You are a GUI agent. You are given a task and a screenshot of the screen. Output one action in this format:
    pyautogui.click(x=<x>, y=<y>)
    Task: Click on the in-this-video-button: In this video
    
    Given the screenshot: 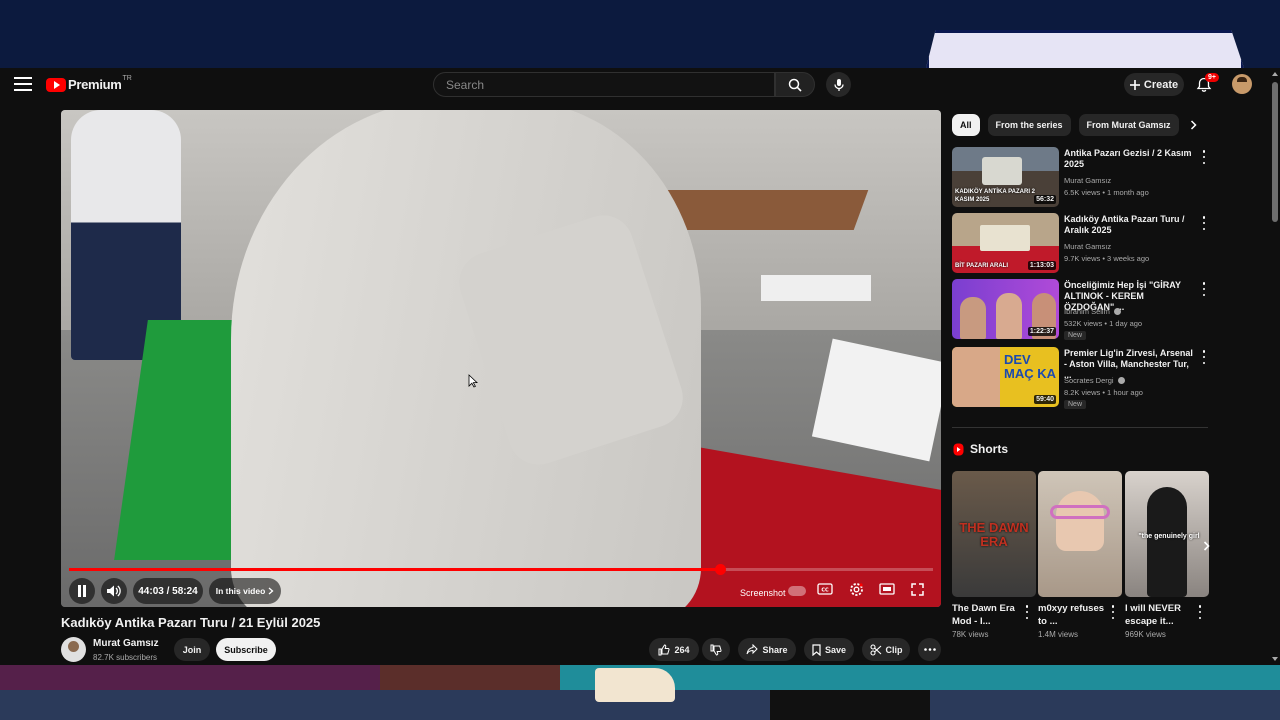 What is the action you would take?
    pyautogui.click(x=245, y=591)
    